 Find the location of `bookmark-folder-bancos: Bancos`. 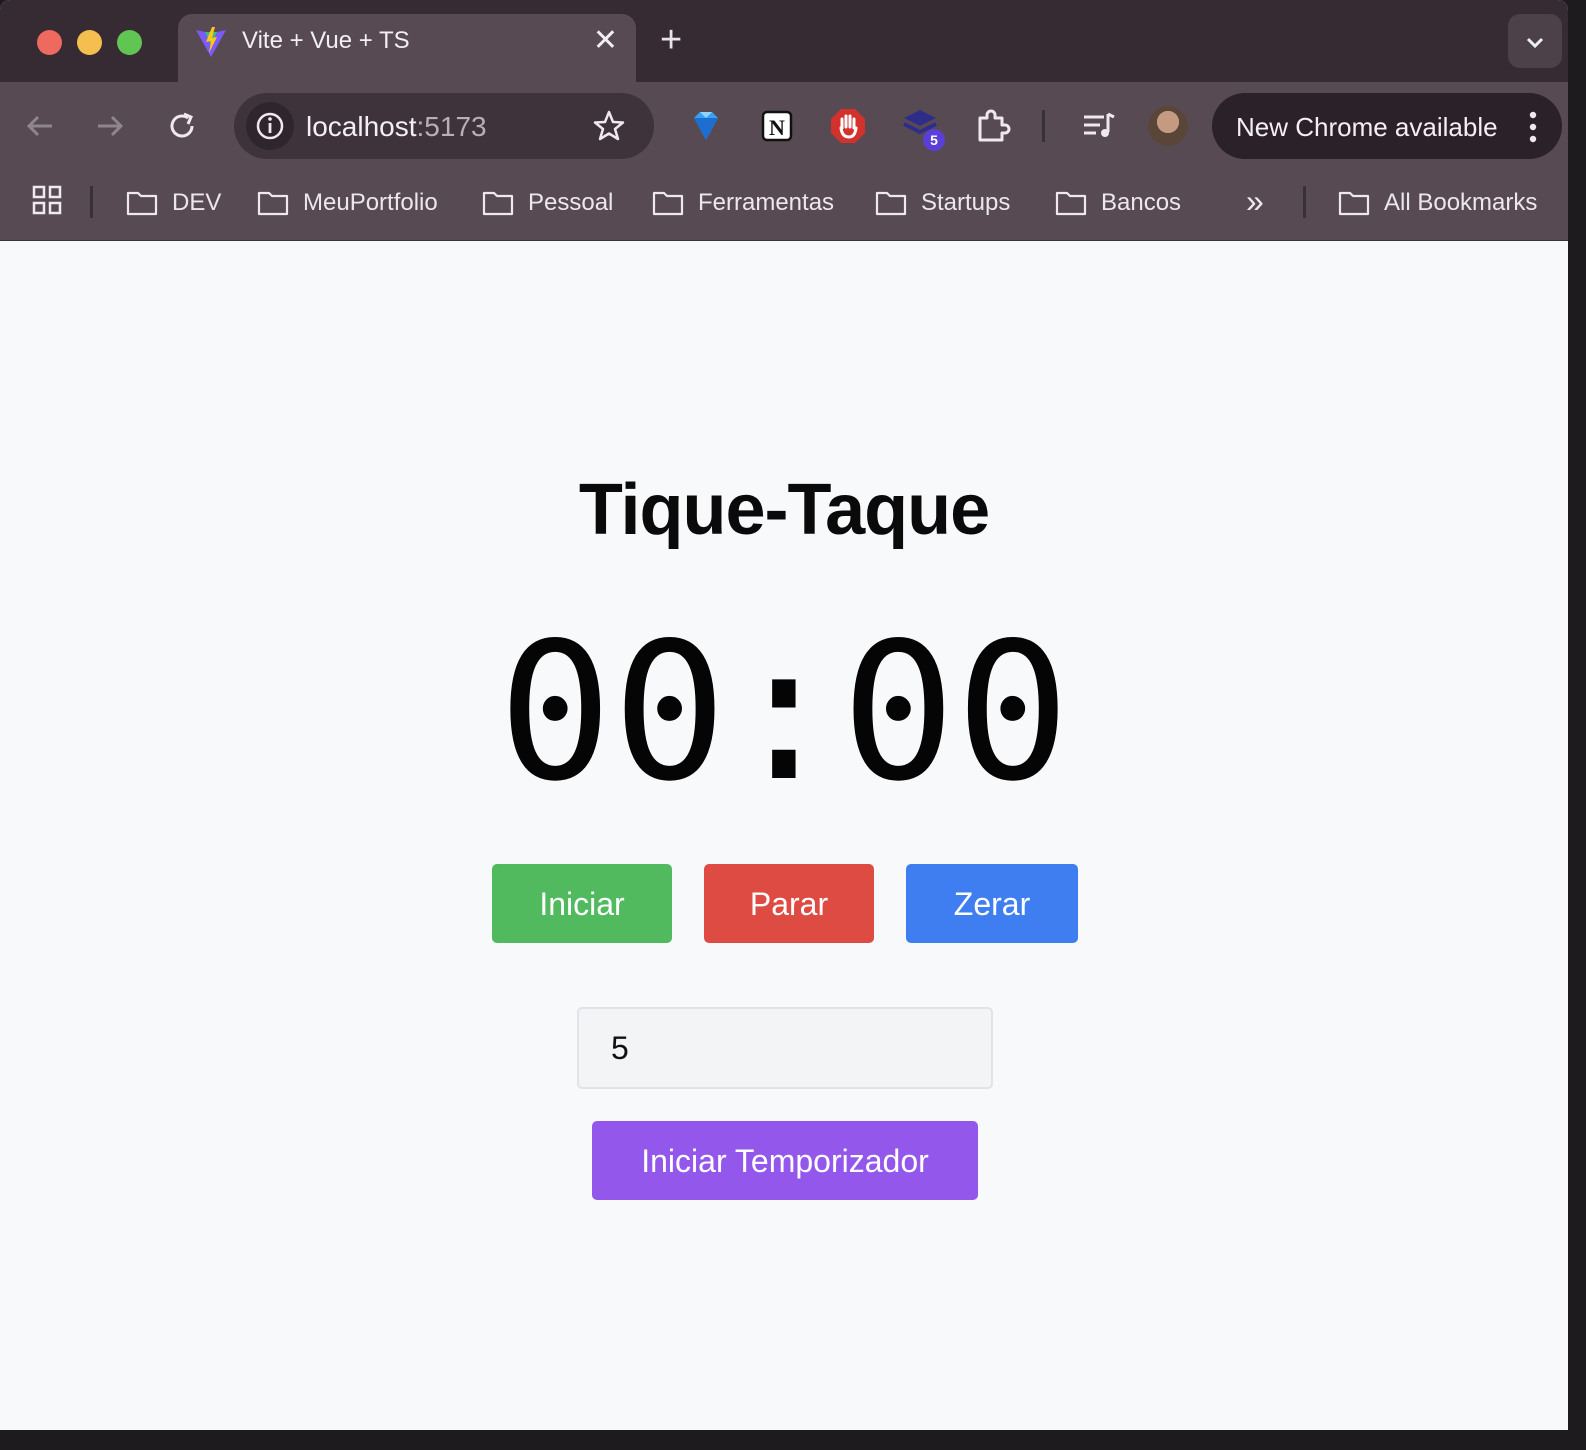

bookmark-folder-bancos: Bancos is located at coordinates (1118, 203).